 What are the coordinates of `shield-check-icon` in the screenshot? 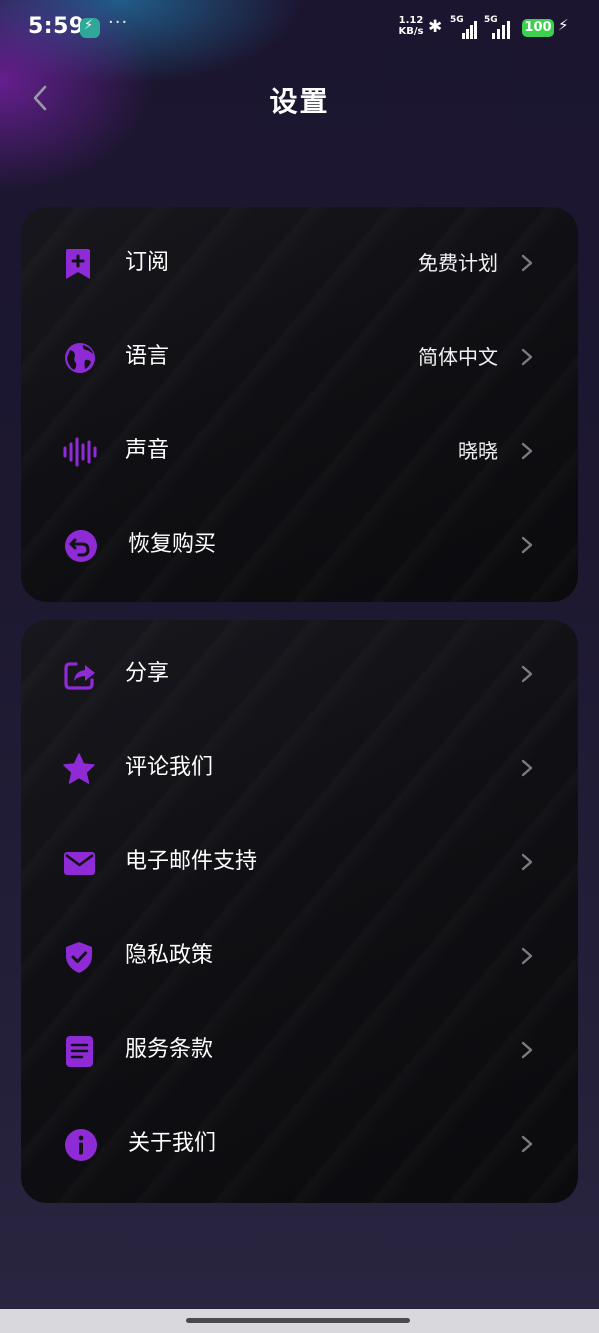 It's located at (79, 957).